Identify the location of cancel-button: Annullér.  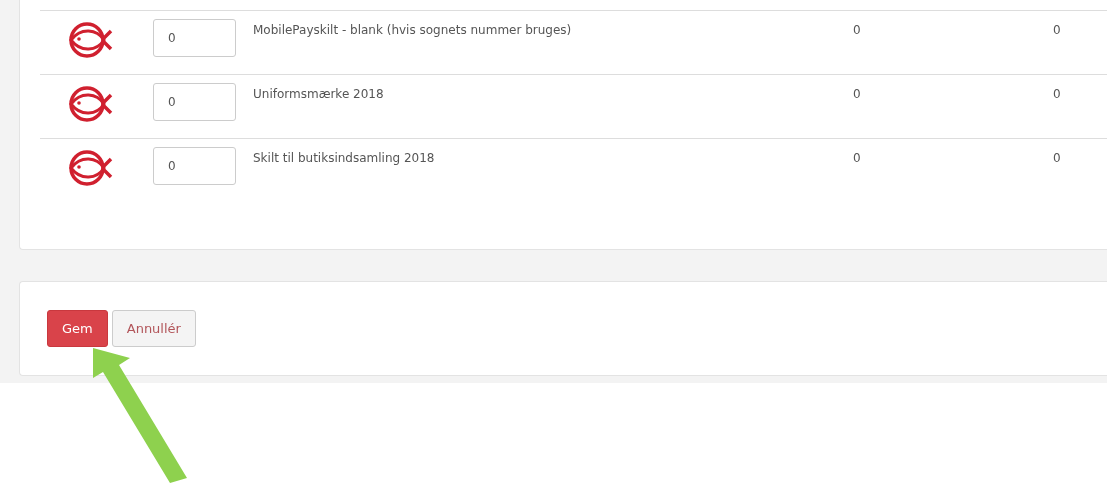
(153, 328).